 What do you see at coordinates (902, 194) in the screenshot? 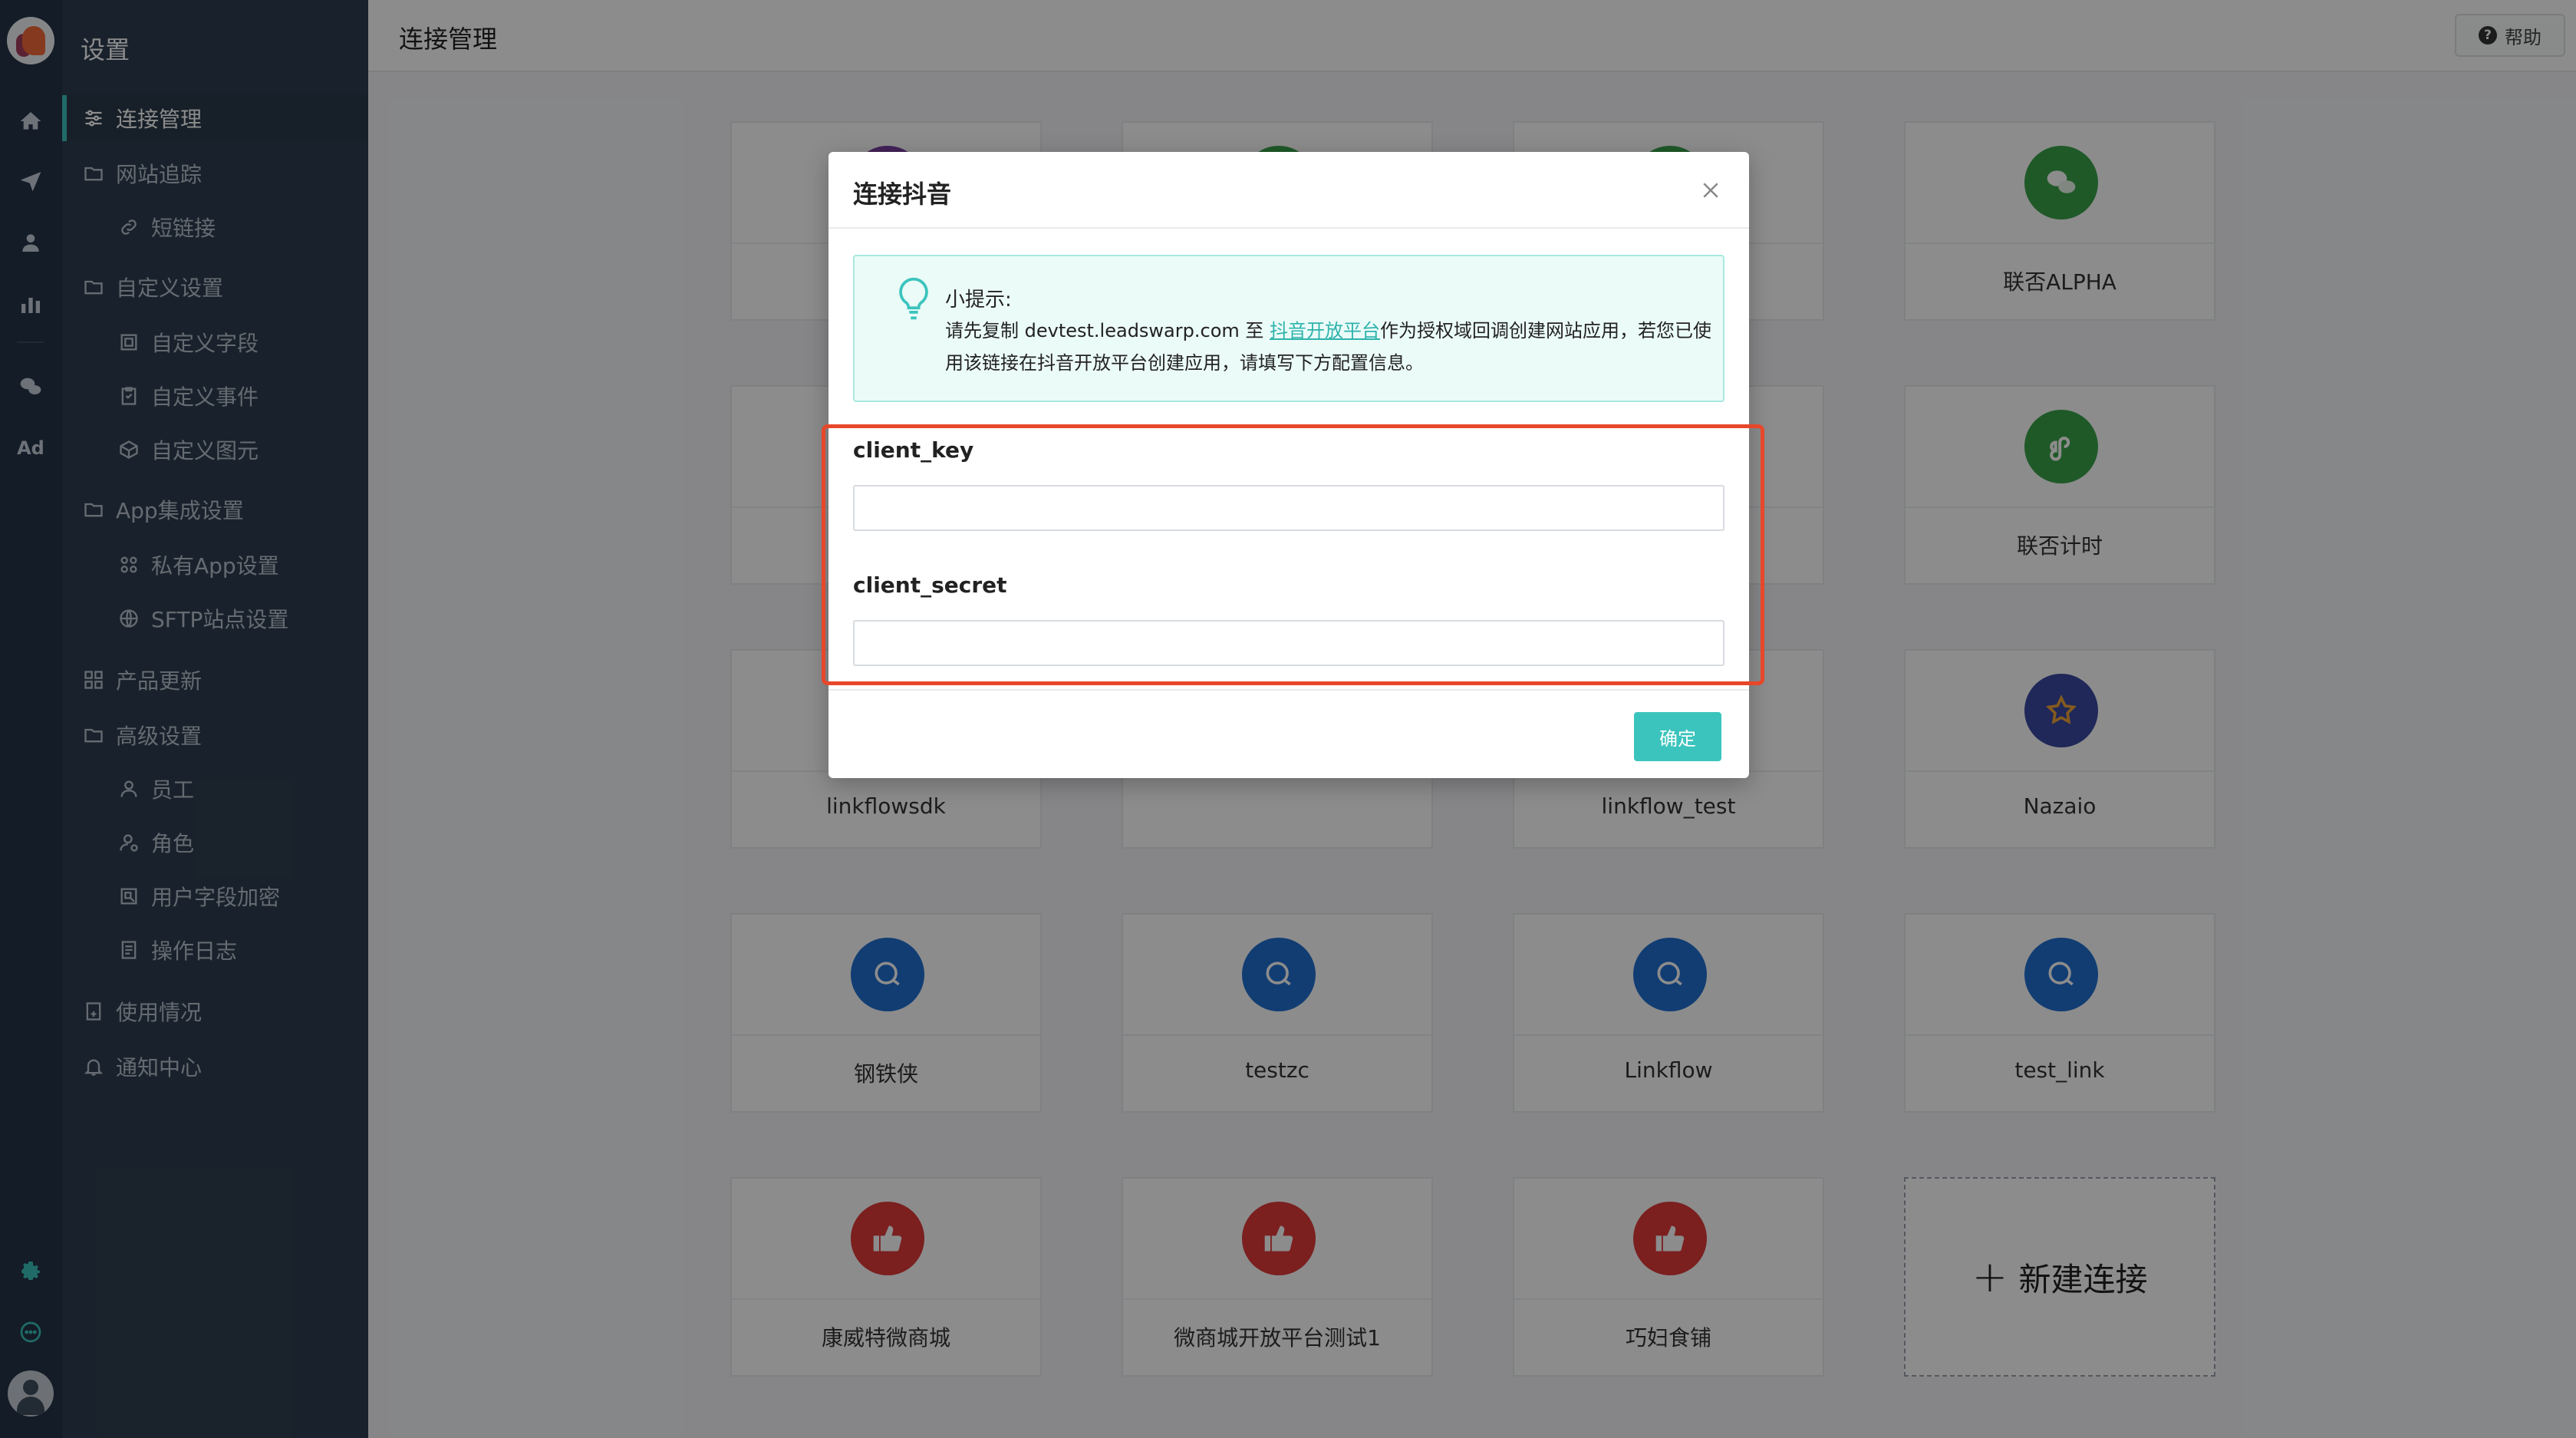
I see `modal-title: 连接抖音` at bounding box center [902, 194].